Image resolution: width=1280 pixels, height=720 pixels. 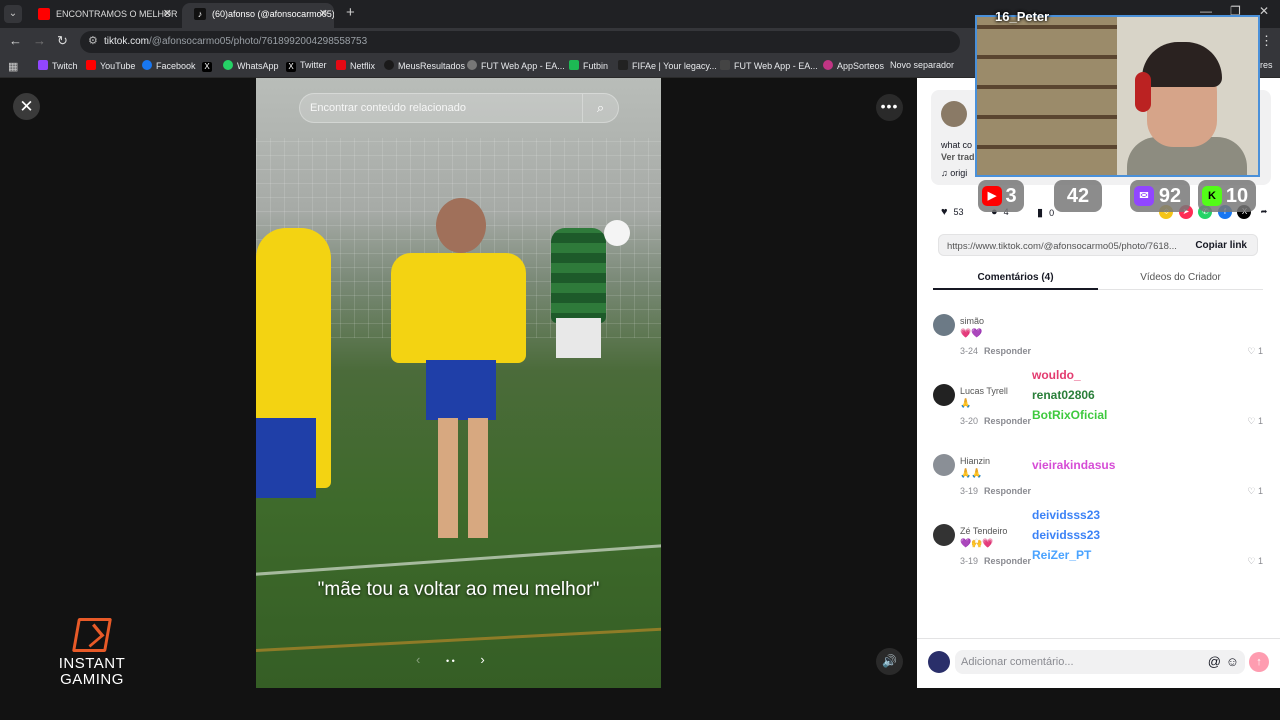 I want to click on bookmark-twitch: Twitch, so click(x=58, y=65).